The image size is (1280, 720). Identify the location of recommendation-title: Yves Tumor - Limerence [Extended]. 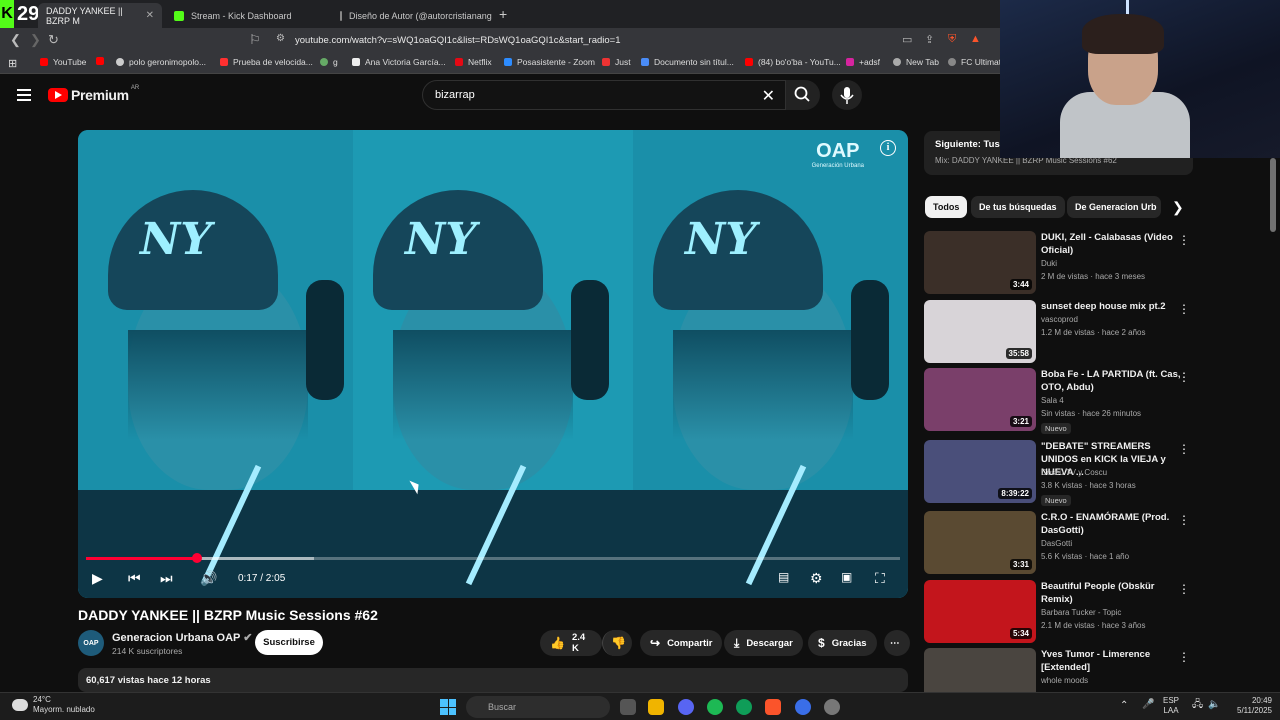
(1111, 661).